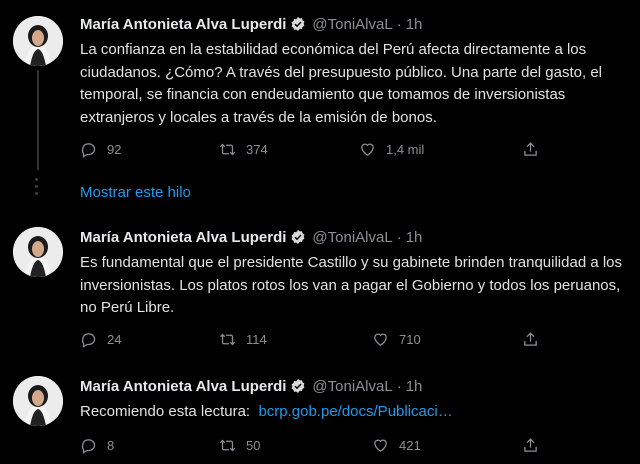  Describe the element at coordinates (315, 340) in the screenshot. I see `tweet-actions: 24 114 710` at that location.